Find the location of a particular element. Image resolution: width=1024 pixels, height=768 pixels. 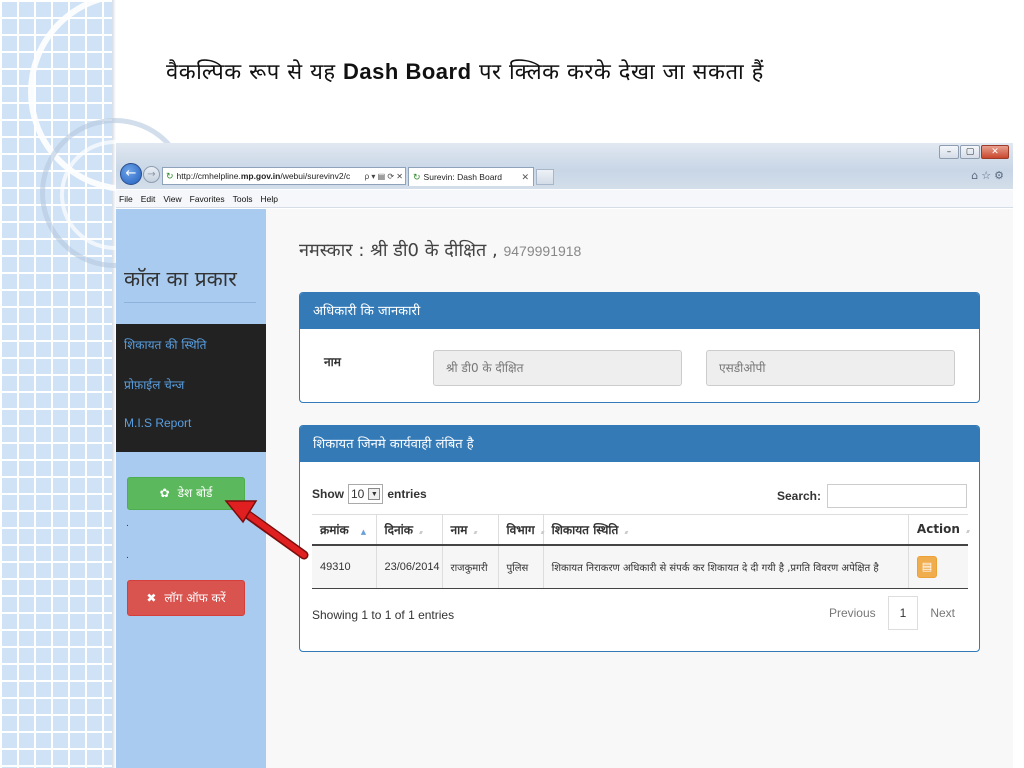

tab-close-icon: ✕ is located at coordinates (527, 177).